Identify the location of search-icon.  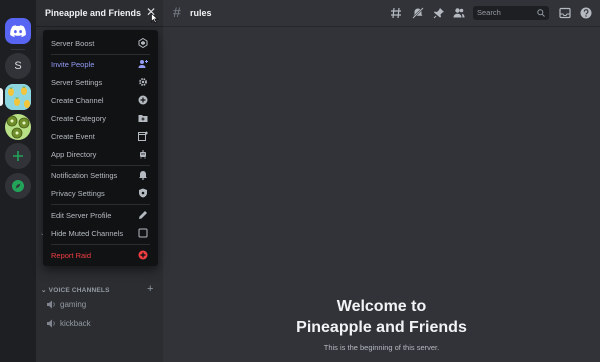
(541, 13).